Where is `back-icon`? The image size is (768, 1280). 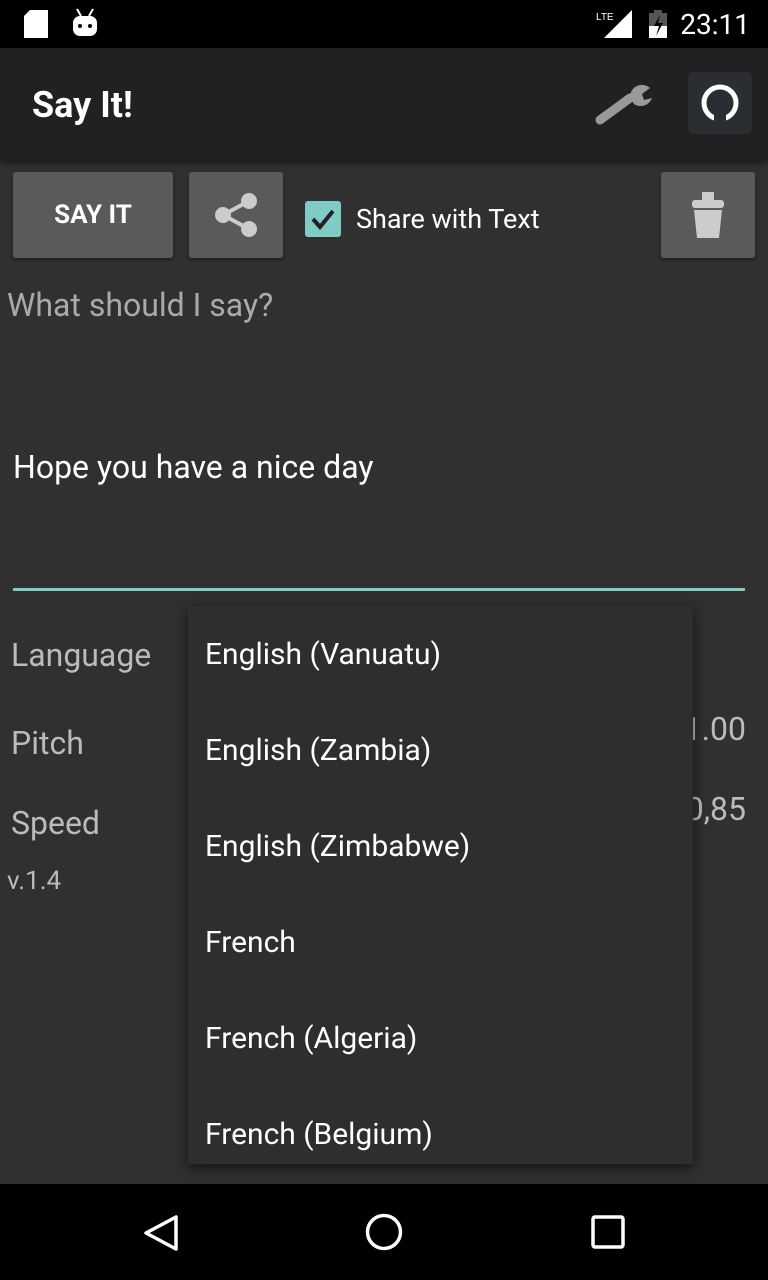 back-icon is located at coordinates (161, 1233).